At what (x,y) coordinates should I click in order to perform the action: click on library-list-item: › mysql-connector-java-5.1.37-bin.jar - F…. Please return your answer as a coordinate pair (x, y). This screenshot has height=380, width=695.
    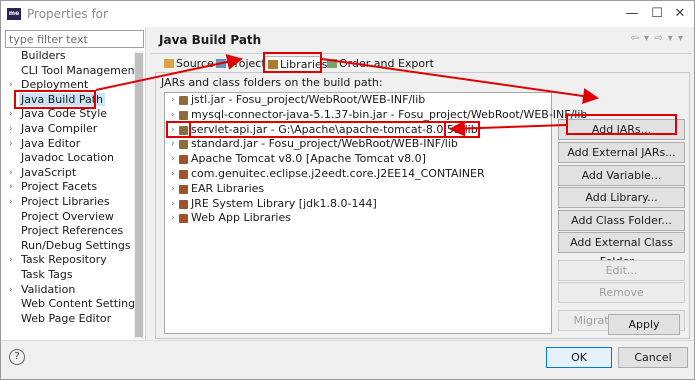
    Looking at the image, I should click on (376, 115).